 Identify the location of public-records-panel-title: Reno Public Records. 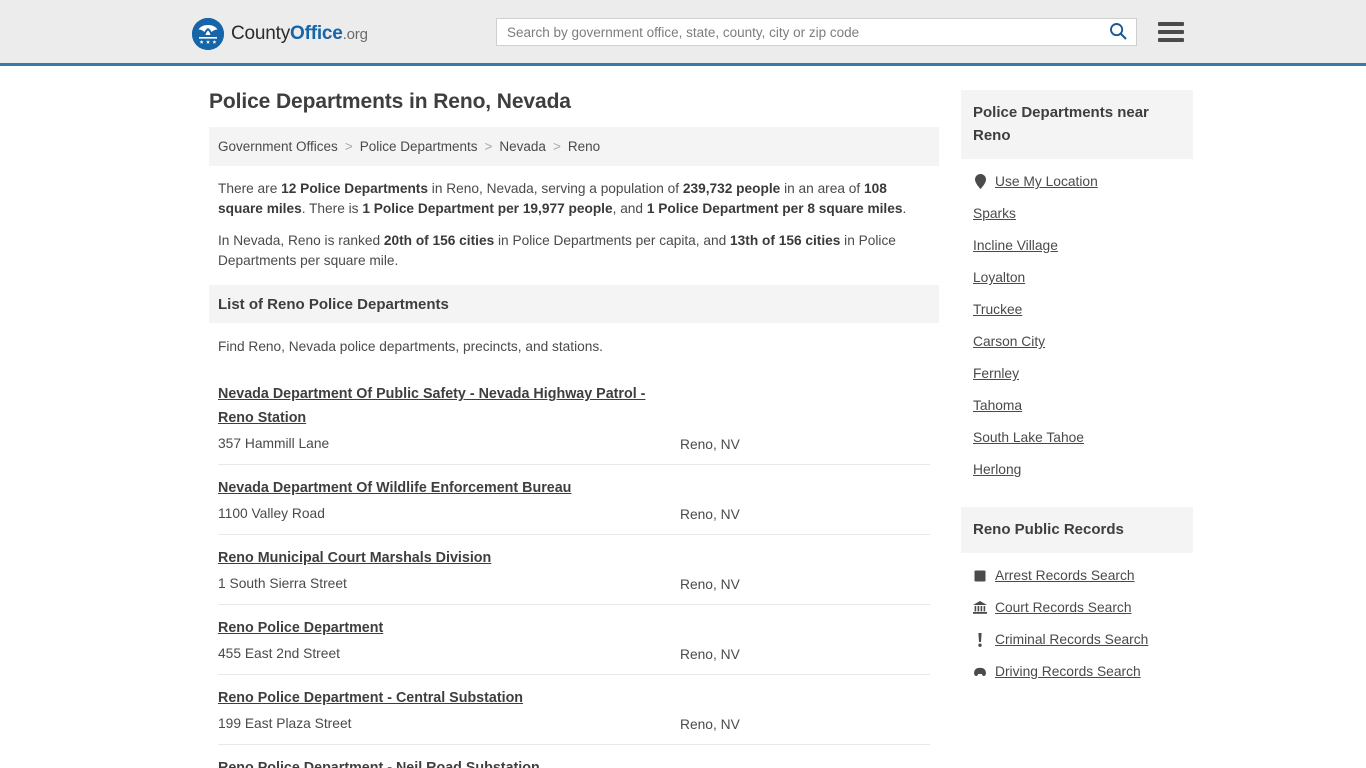
(1048, 529).